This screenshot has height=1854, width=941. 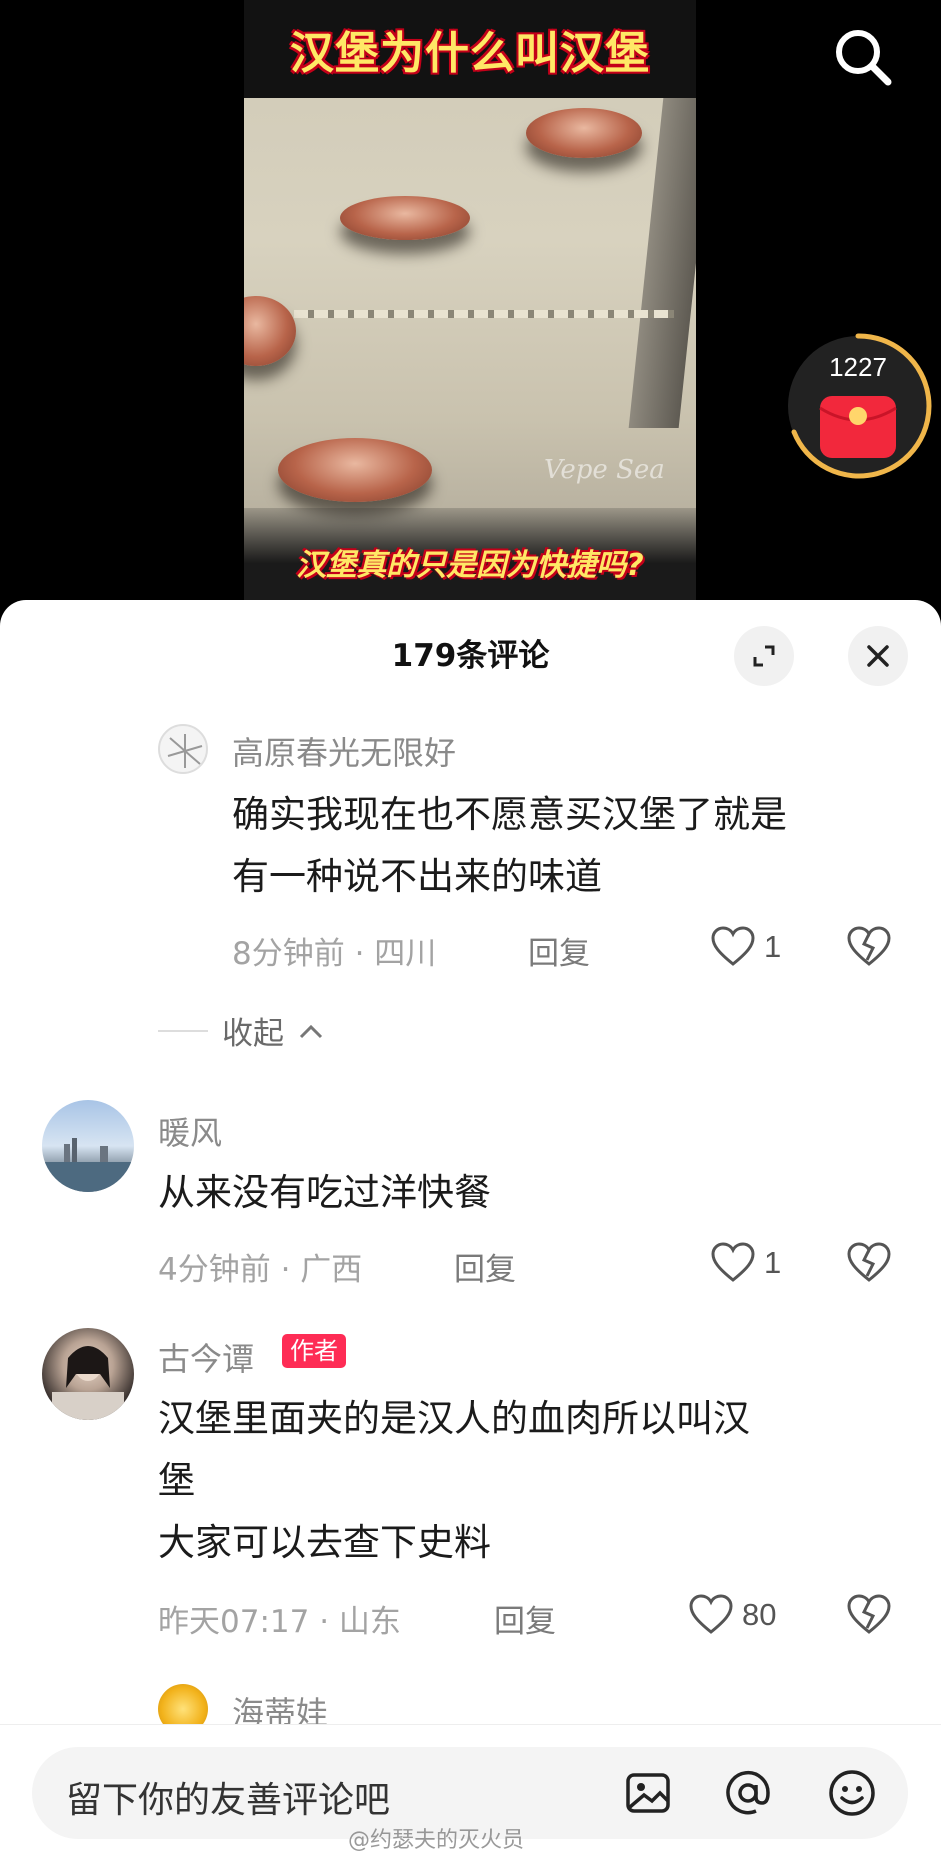 I want to click on comment-username: 暖风, so click(x=190, y=1131).